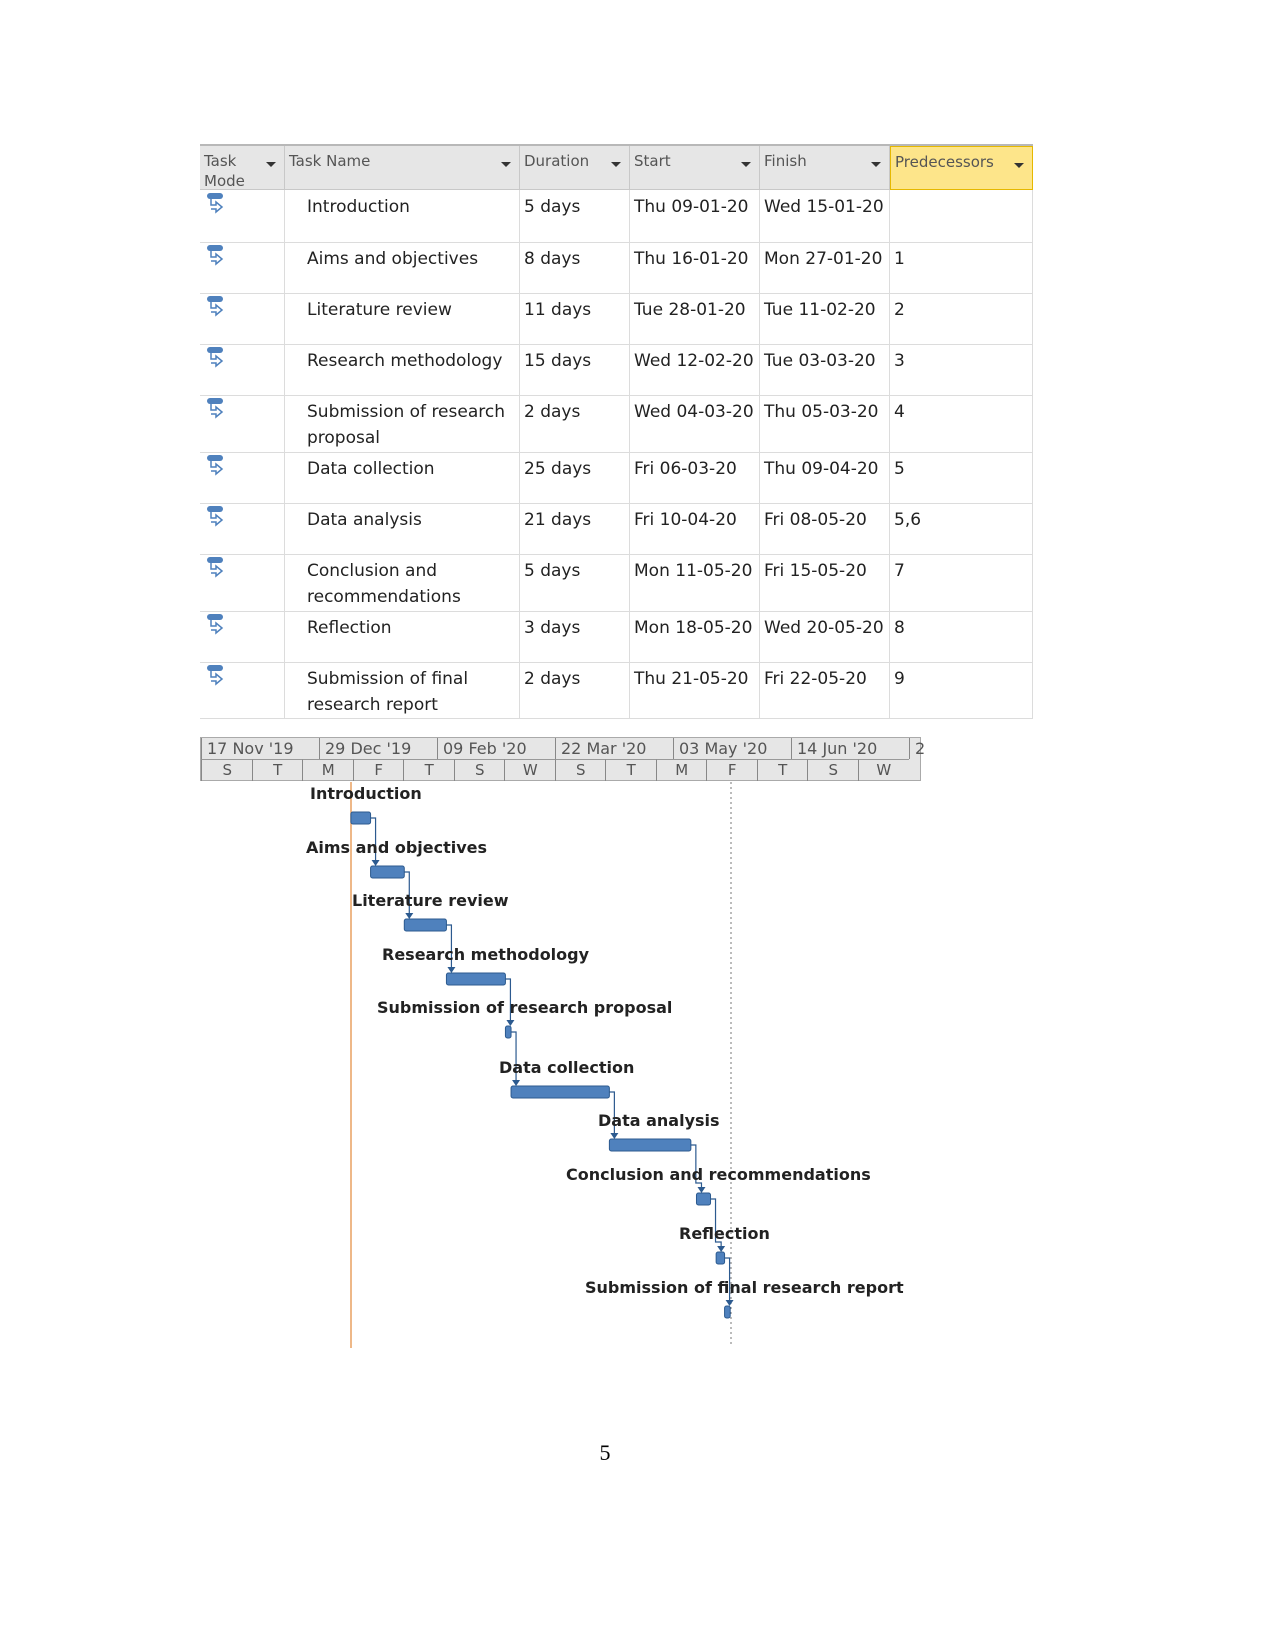 This screenshot has height=1651, width=1275. What do you see at coordinates (402, 423) in the screenshot?
I see `cell-task-name: Submission of research proposal` at bounding box center [402, 423].